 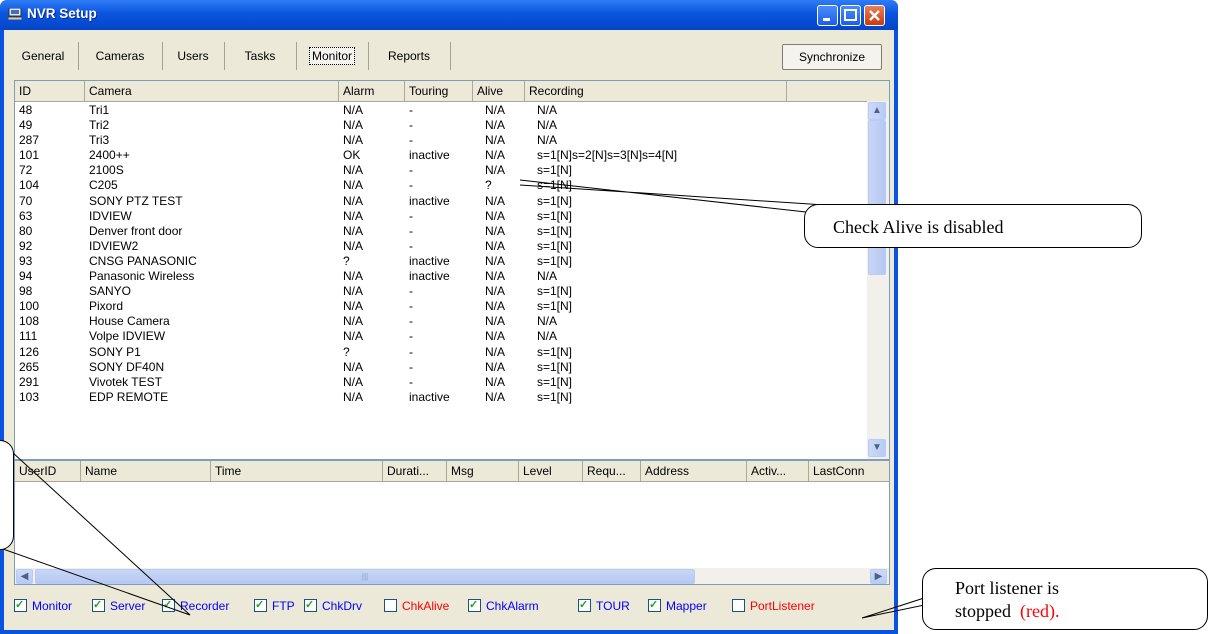 What do you see at coordinates (449, 15) in the screenshot?
I see `title-bar: NVR Setup` at bounding box center [449, 15].